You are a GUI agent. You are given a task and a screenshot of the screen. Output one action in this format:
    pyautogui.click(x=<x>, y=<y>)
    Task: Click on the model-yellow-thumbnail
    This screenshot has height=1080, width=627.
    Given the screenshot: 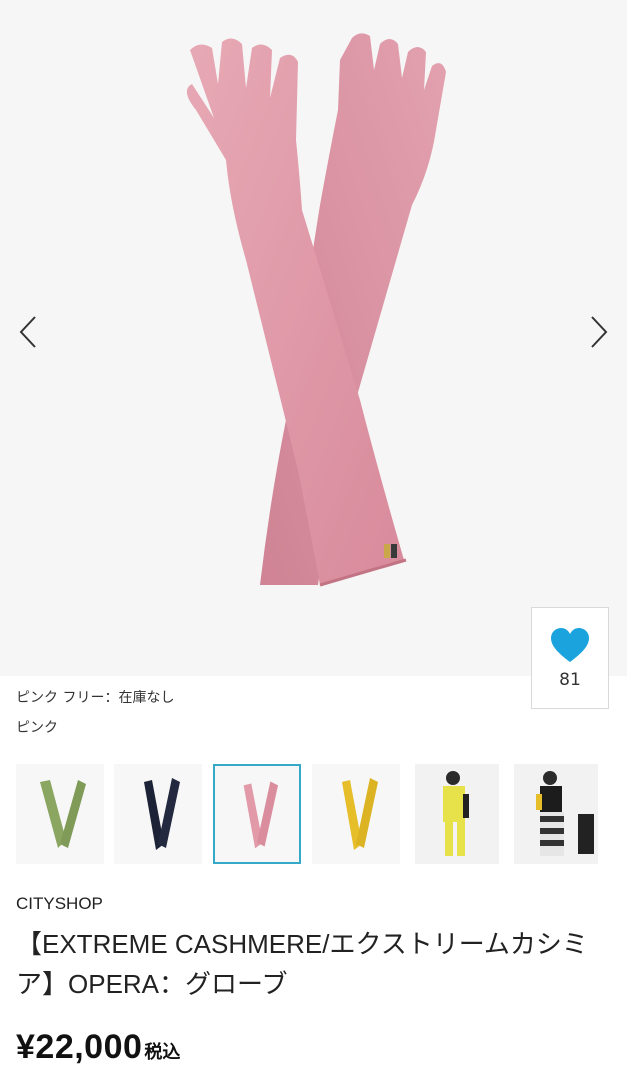 What is the action you would take?
    pyautogui.click(x=456, y=813)
    